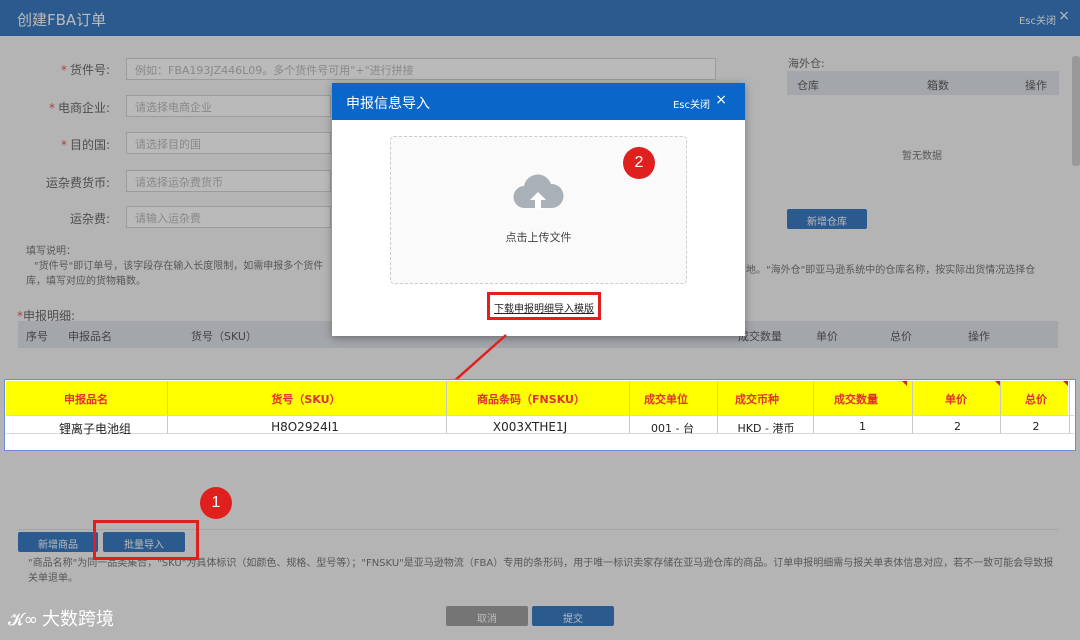  Describe the element at coordinates (757, 399) in the screenshot. I see `header-currency: 成交币种` at that location.